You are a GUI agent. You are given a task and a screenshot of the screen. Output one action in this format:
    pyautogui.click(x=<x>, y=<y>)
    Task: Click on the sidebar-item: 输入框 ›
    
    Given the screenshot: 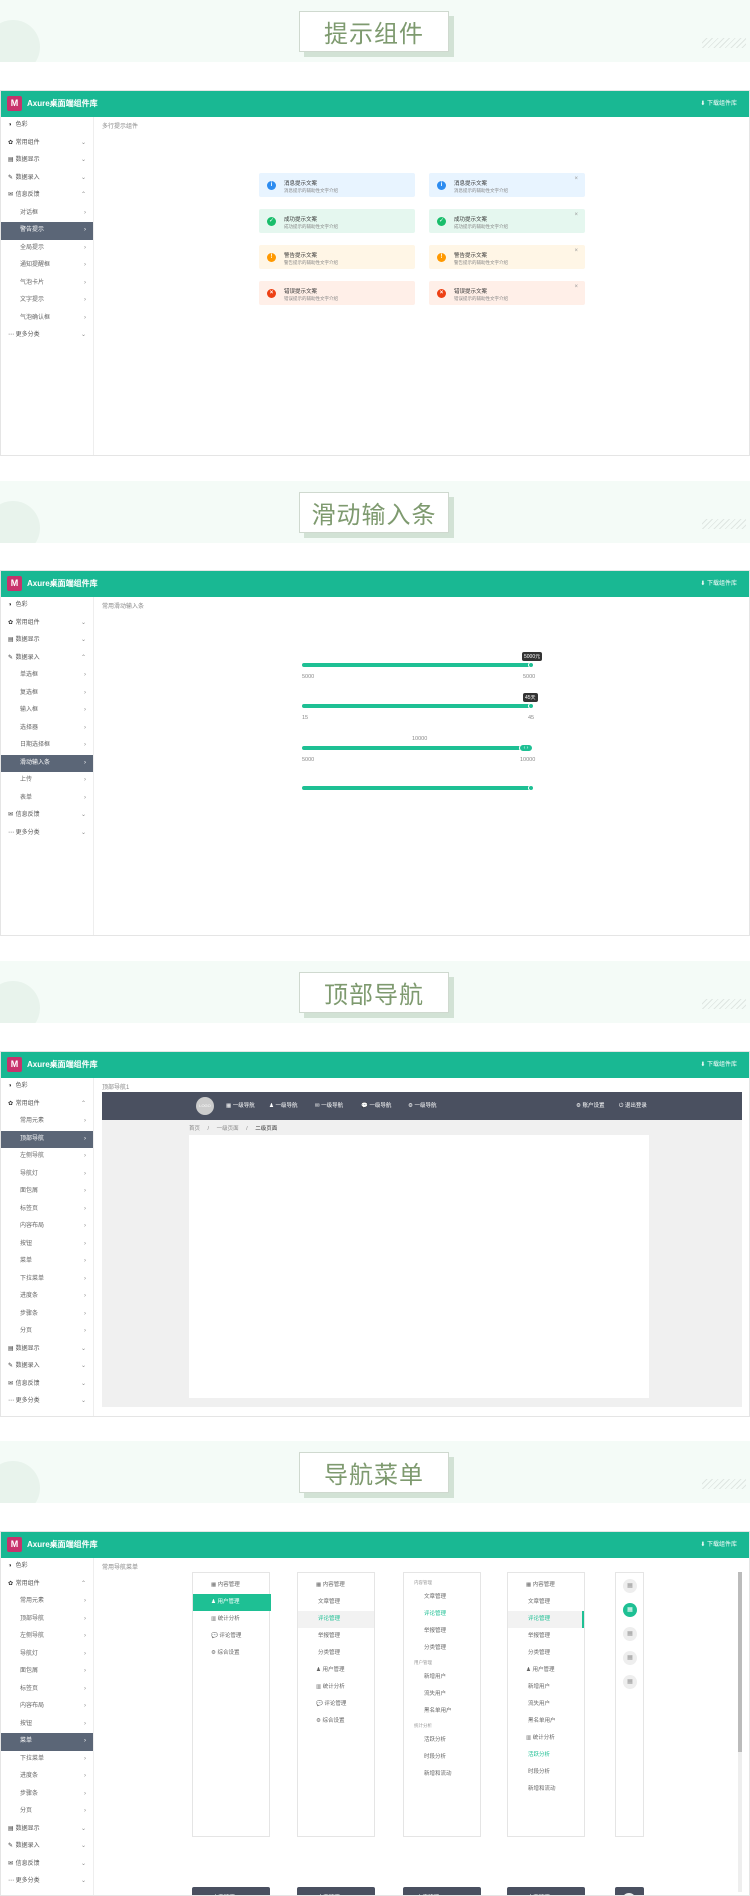 What is the action you would take?
    pyautogui.click(x=47, y=711)
    